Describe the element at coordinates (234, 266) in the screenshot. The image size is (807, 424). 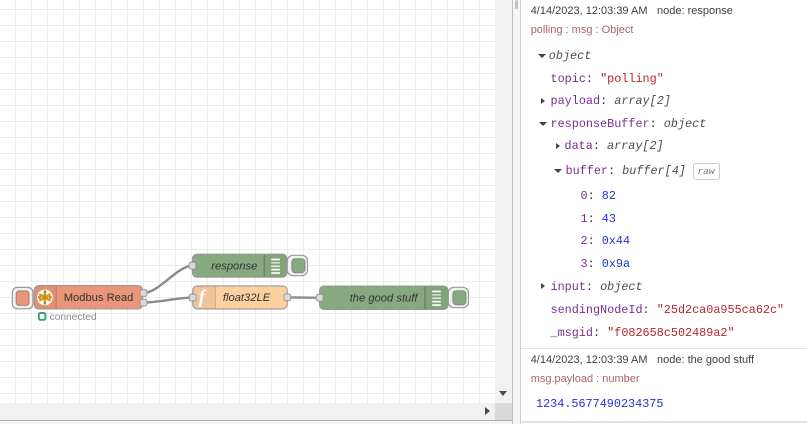
I see `svg-text: response` at that location.